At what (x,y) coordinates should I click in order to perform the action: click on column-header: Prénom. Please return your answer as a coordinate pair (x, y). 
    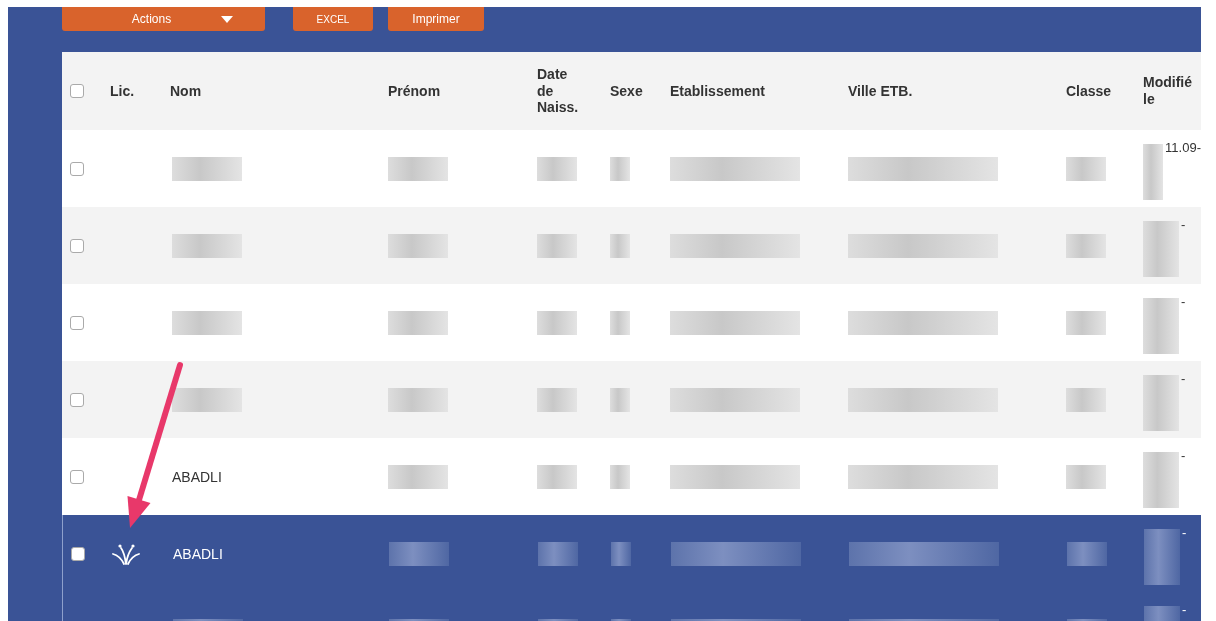
    Looking at the image, I should click on (414, 91).